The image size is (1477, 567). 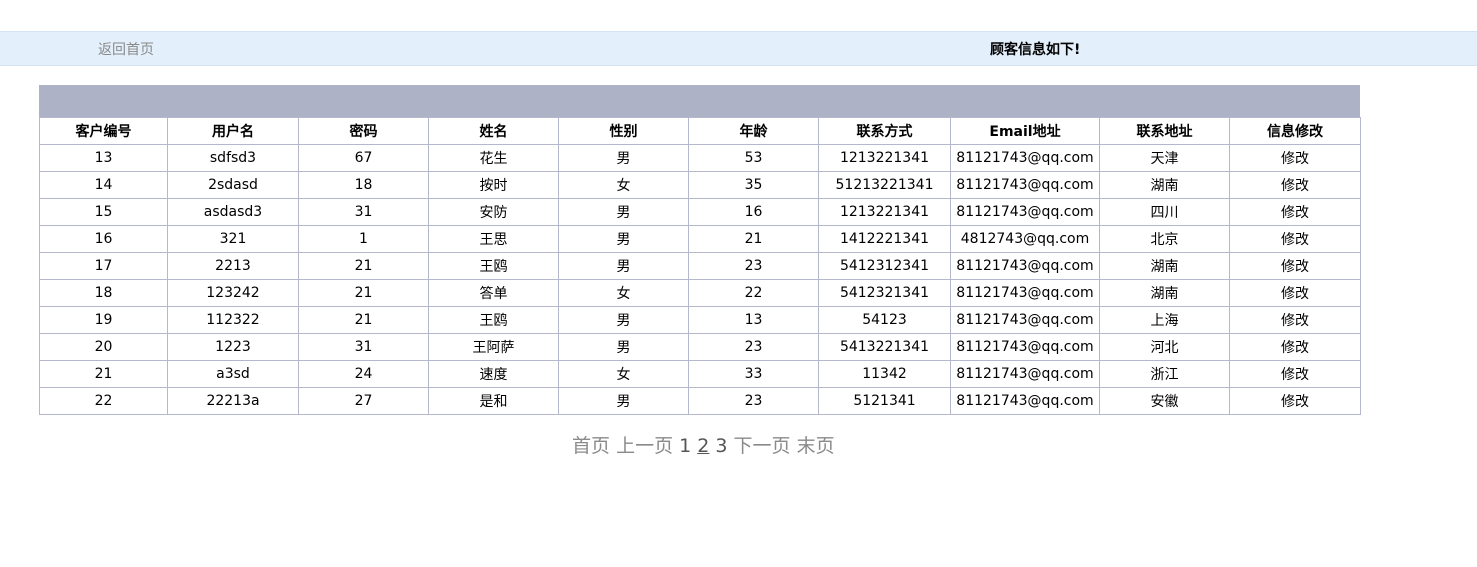 I want to click on username-cell: asdasd3, so click(x=233, y=212).